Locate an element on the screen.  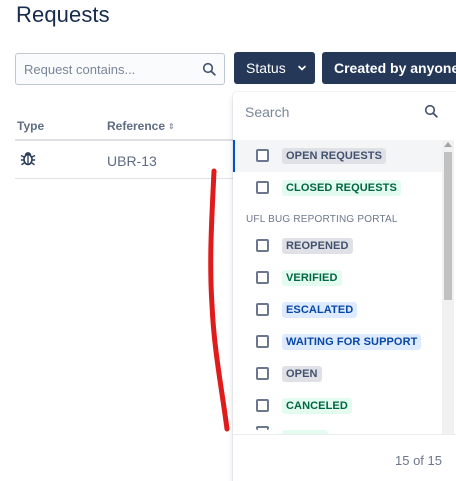
dropdown-option-open-requests: OPEN REQUESTS is located at coordinates (338, 156).